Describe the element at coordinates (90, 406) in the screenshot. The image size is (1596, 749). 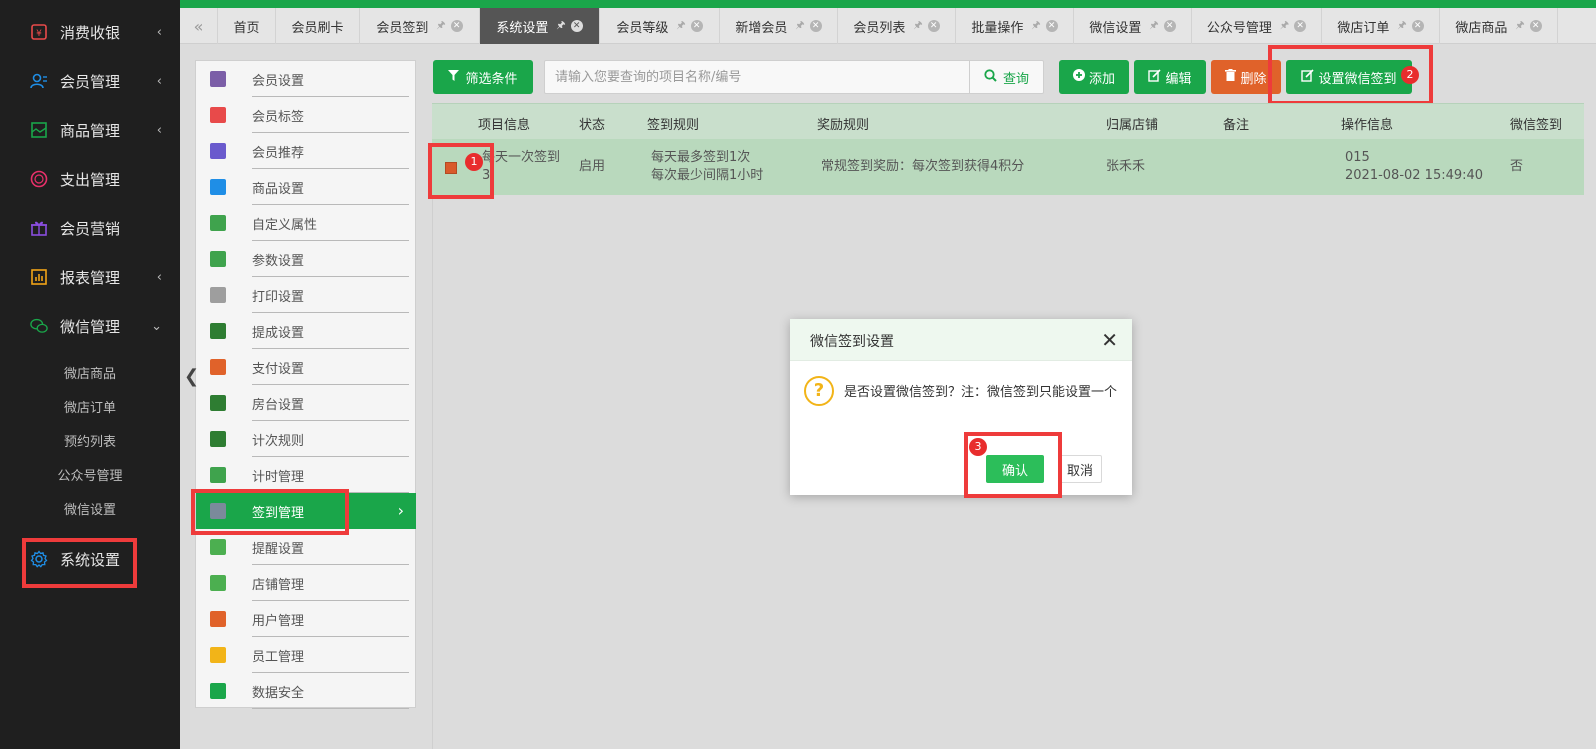
I see `nav-sub-item: 微店订单` at that location.